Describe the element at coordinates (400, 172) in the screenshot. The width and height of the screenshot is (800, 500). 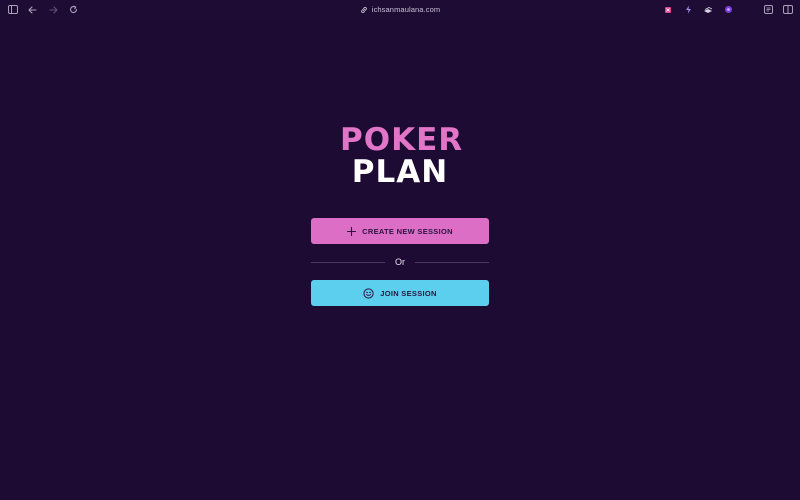
I see `logo-line-plan: PLAN` at that location.